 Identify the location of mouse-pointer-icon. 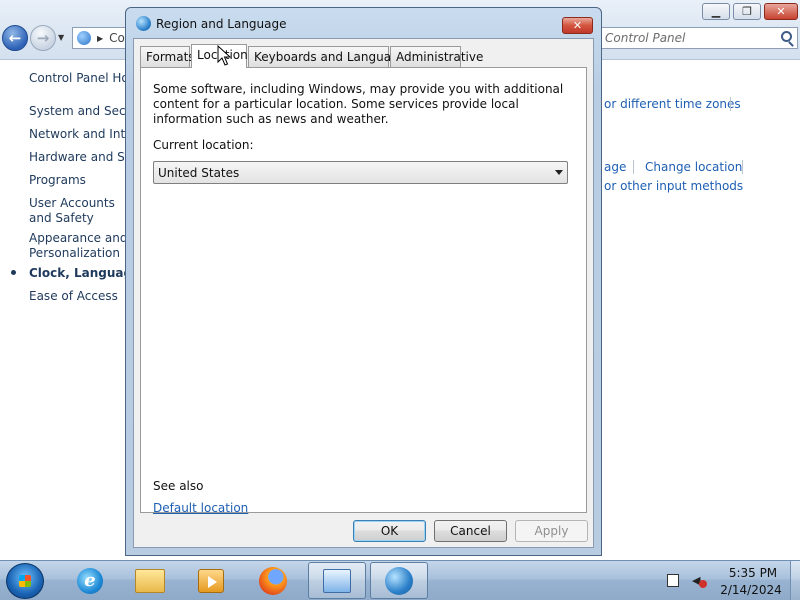
(224, 55).